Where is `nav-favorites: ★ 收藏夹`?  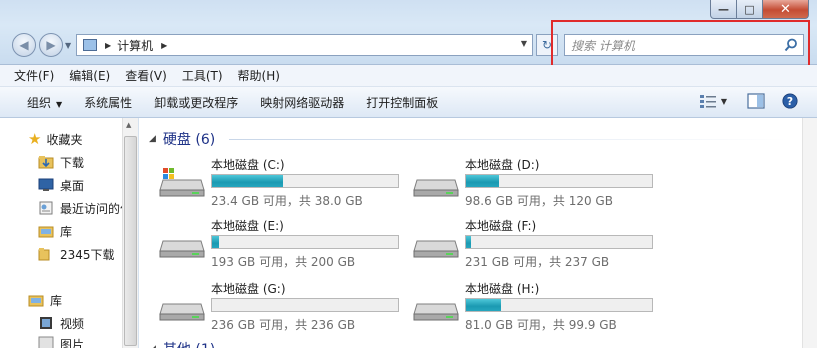 nav-favorites: ★ 收藏夹 is located at coordinates (76, 139).